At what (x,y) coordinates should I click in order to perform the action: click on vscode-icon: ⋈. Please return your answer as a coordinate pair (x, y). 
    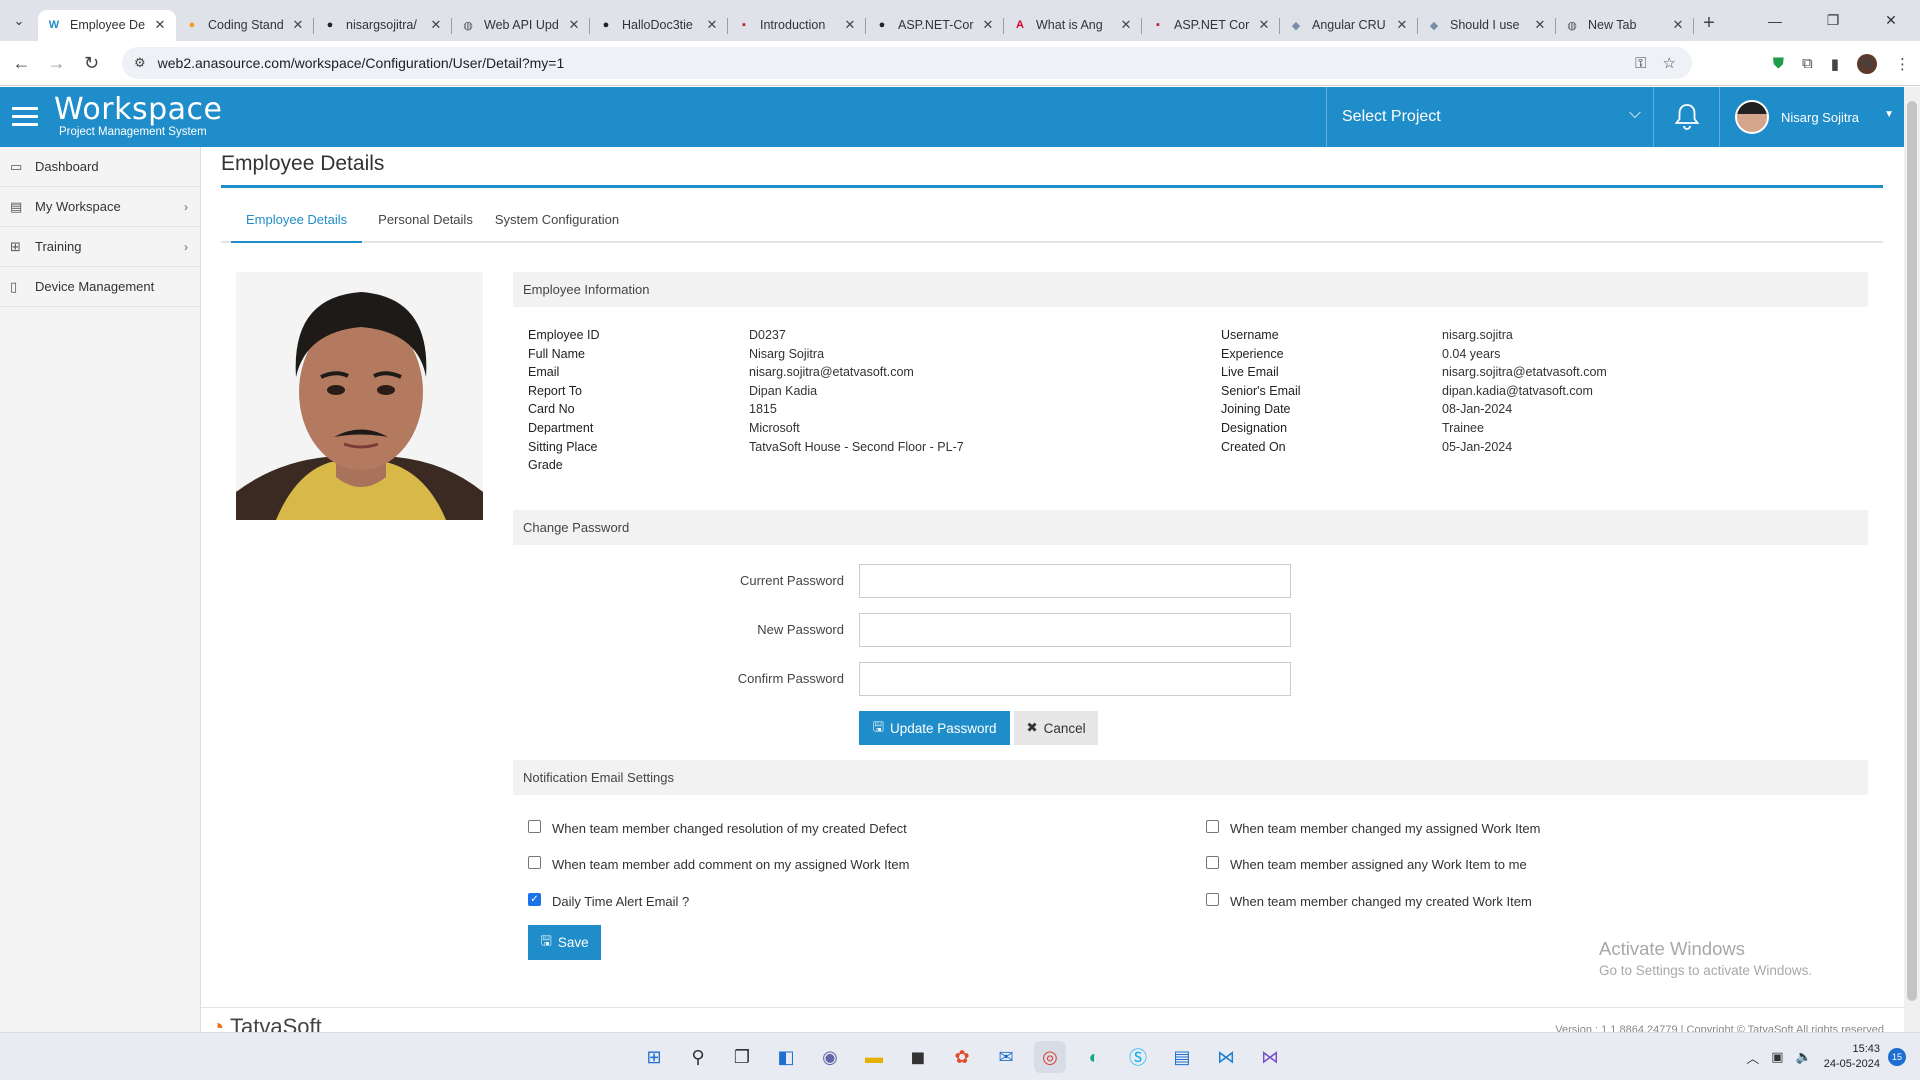
    Looking at the image, I should click on (1226, 1057).